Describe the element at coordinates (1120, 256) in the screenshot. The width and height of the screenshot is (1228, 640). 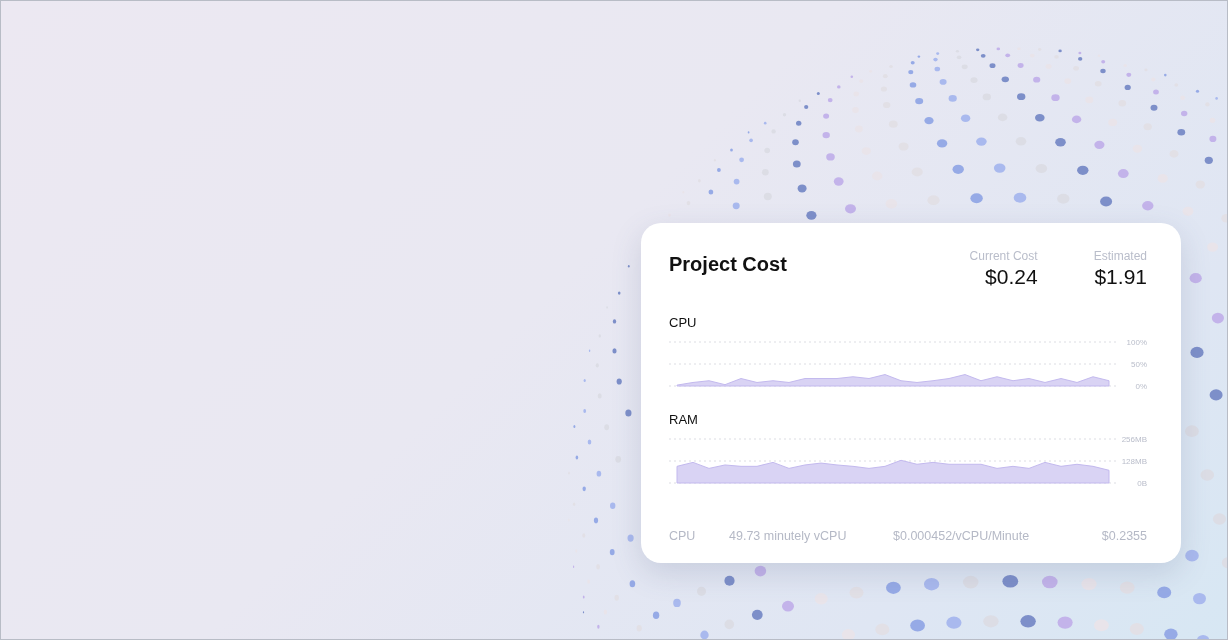
I see `stat-label: Estimated` at that location.